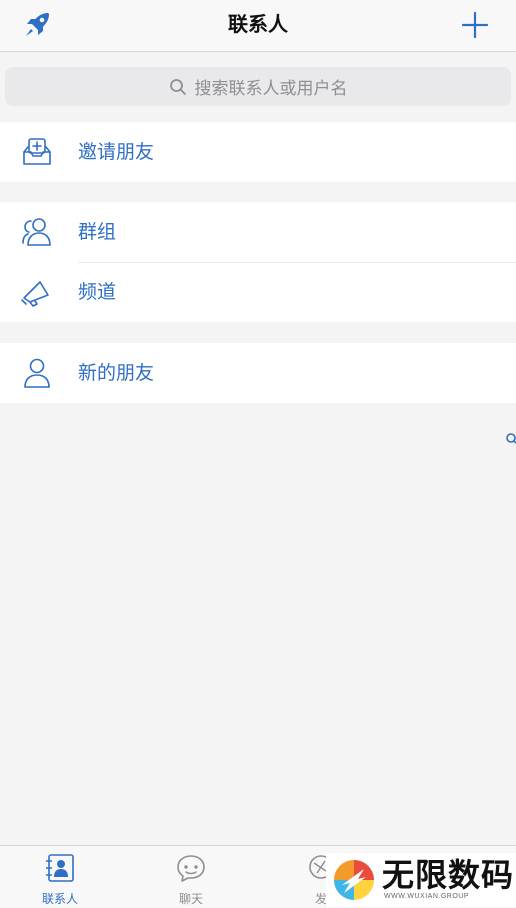  I want to click on search-icon, so click(177, 86).